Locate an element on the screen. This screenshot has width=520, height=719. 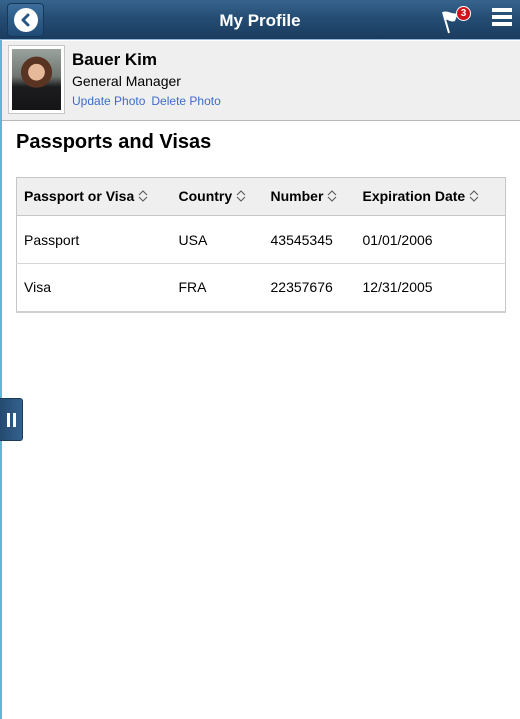
hamburger-menu-icon is located at coordinates (502, 18).